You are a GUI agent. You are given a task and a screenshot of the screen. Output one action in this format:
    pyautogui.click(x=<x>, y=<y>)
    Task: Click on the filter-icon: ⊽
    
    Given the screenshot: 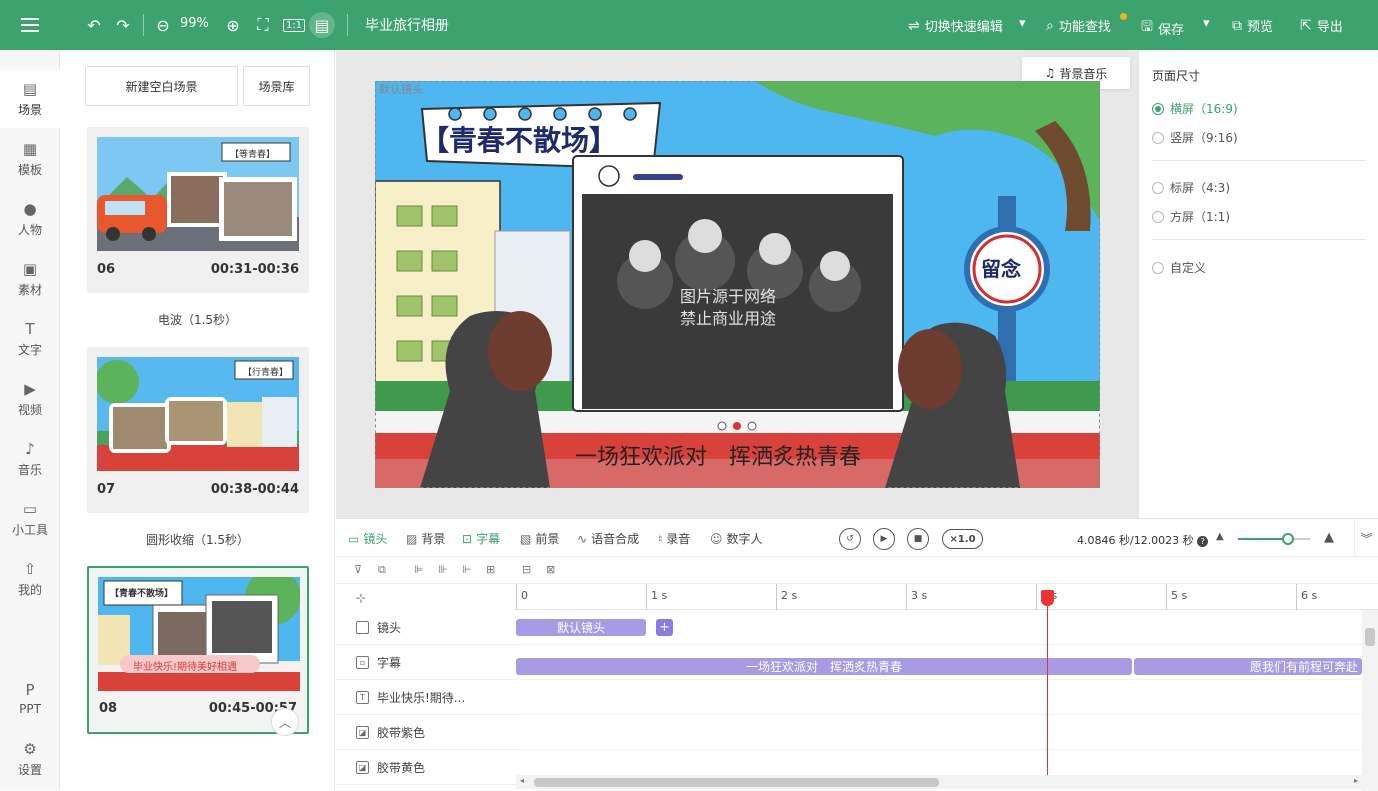 What is the action you would take?
    pyautogui.click(x=358, y=569)
    